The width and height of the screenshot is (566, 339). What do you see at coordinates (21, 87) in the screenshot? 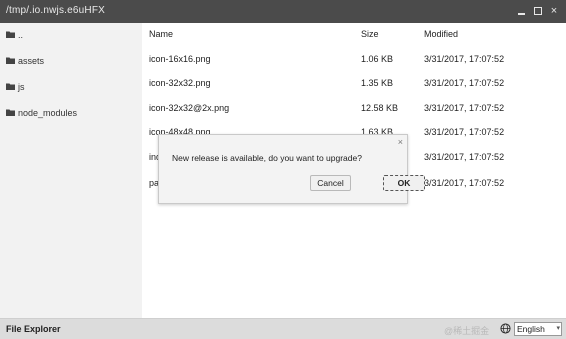
I see `sidebar-item-label: js` at bounding box center [21, 87].